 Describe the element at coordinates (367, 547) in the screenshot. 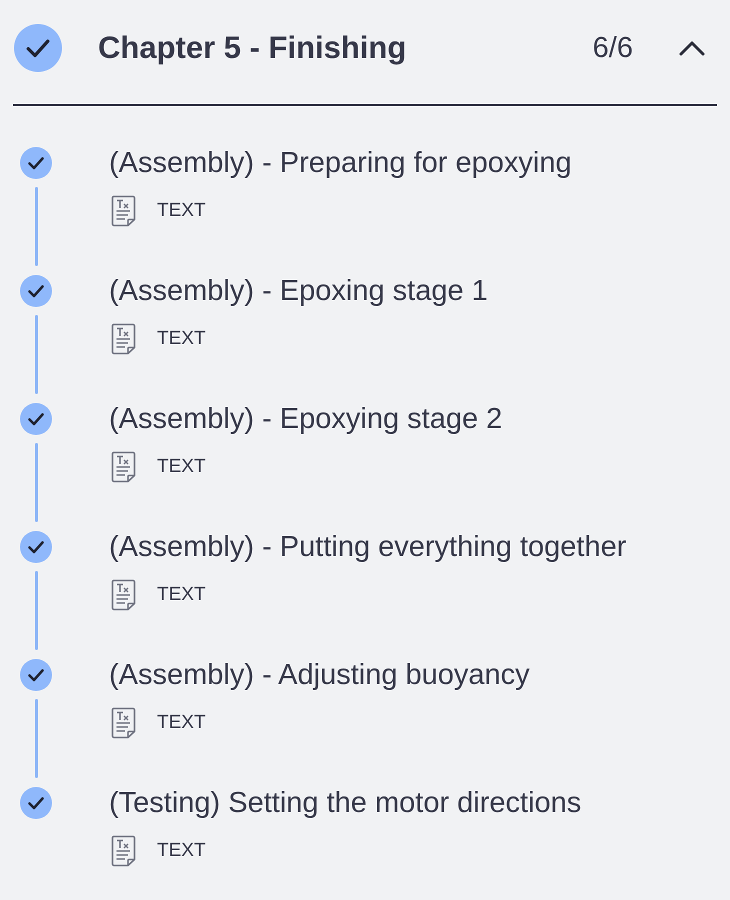

I see `lesson-title: (Assembly) - Putting everything together` at that location.